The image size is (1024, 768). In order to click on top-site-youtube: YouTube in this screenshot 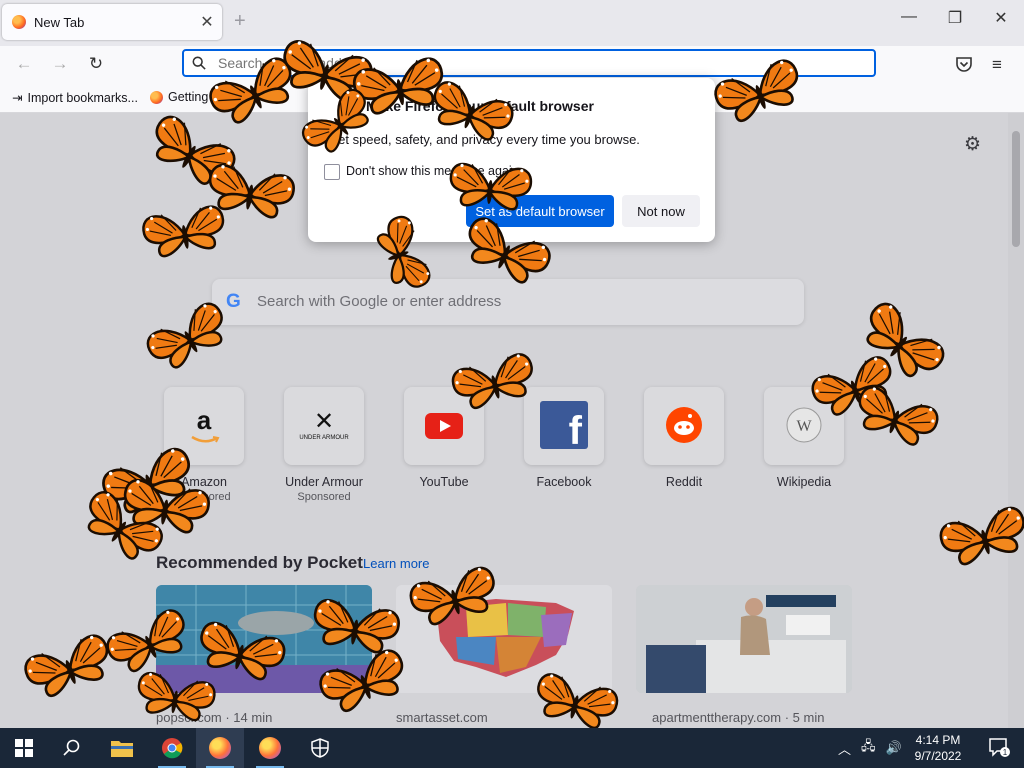, I will do `click(444, 438)`.